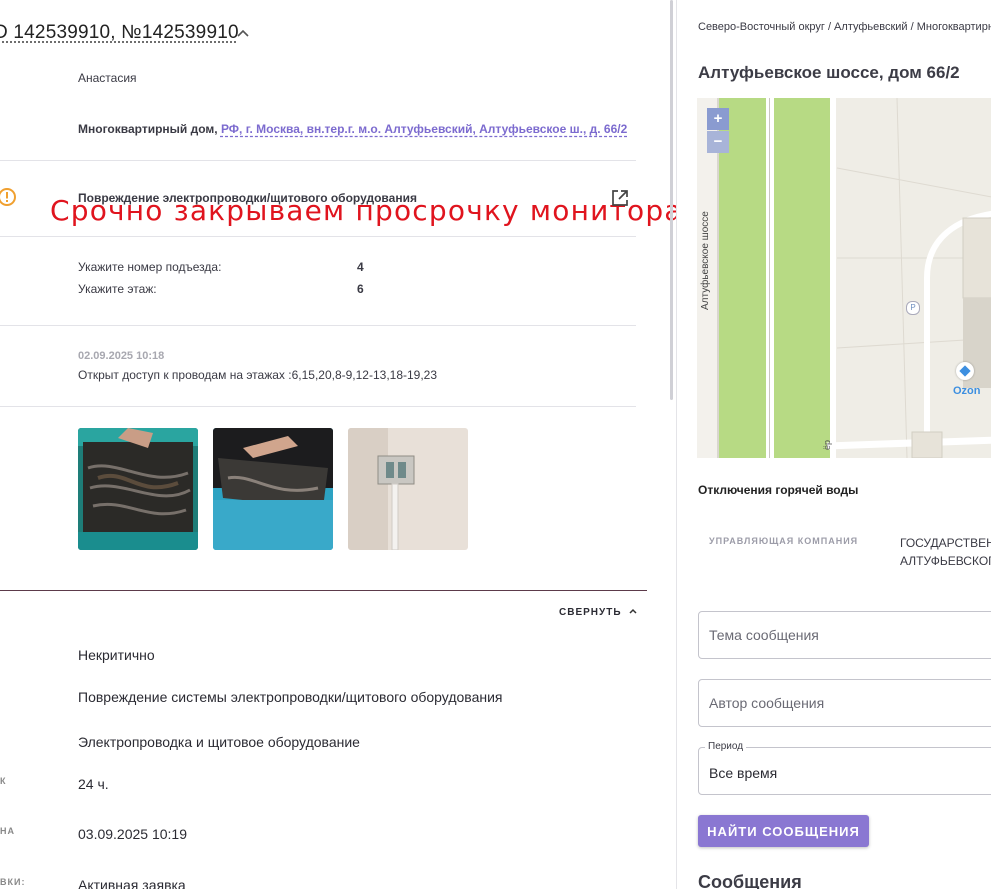 The image size is (991, 889). What do you see at coordinates (827, 444) in the screenshot?
I see `street-stub-label: ёр` at bounding box center [827, 444].